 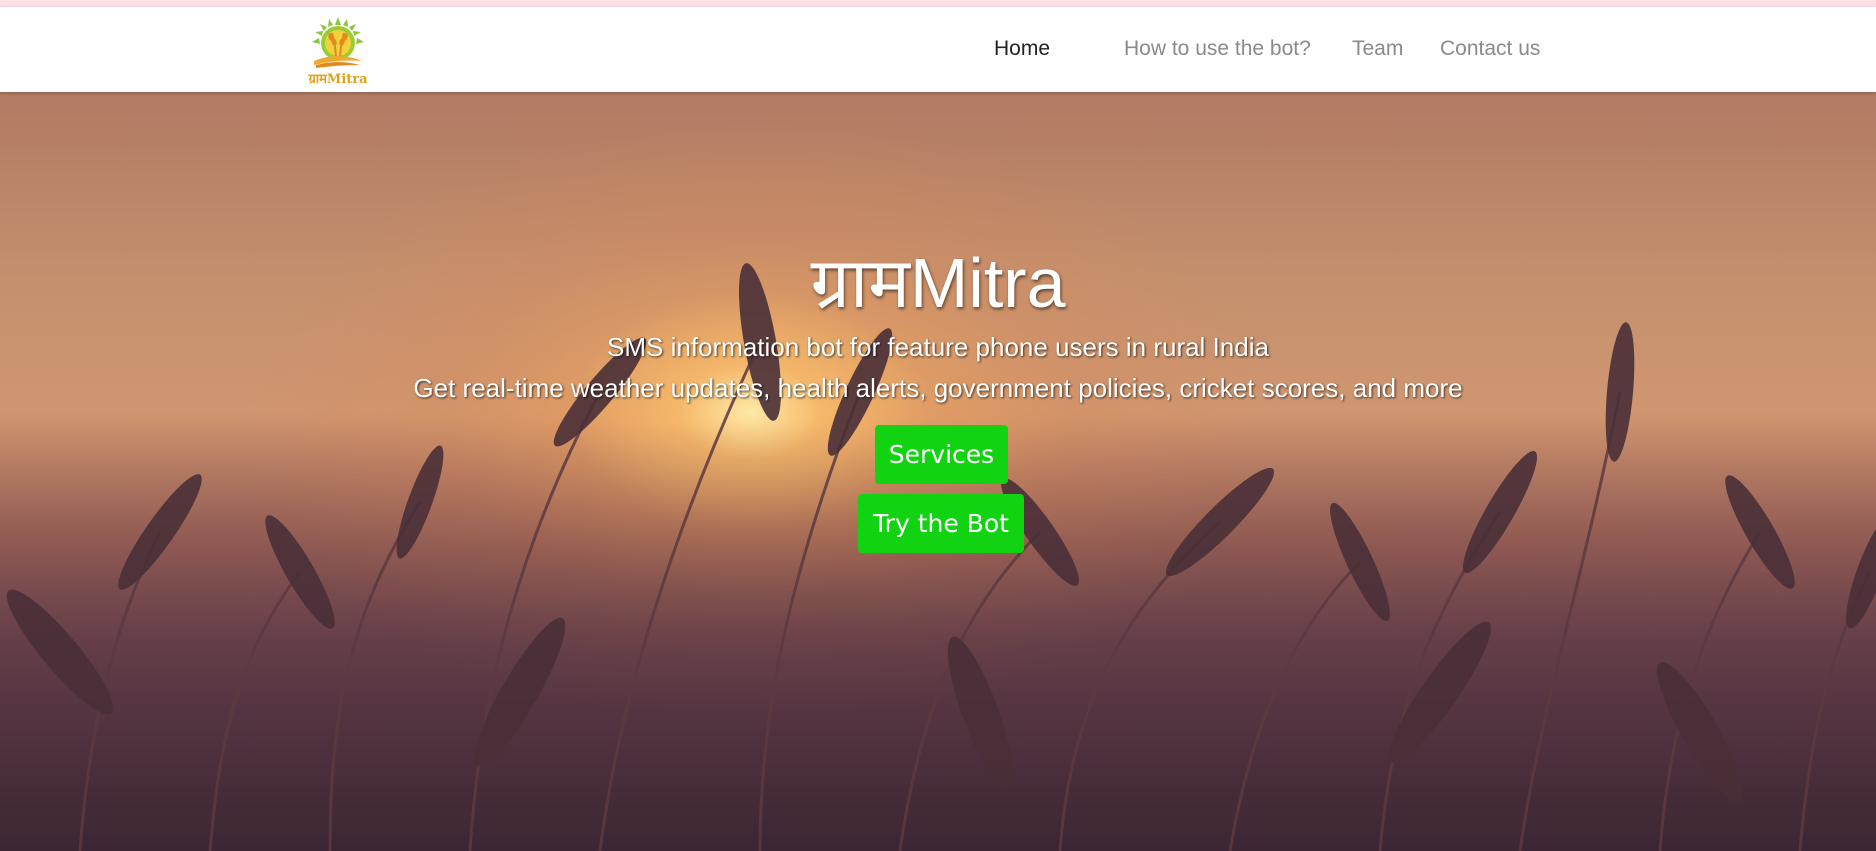 I want to click on nav-how-to-use: How to use the bot?, so click(x=1217, y=49).